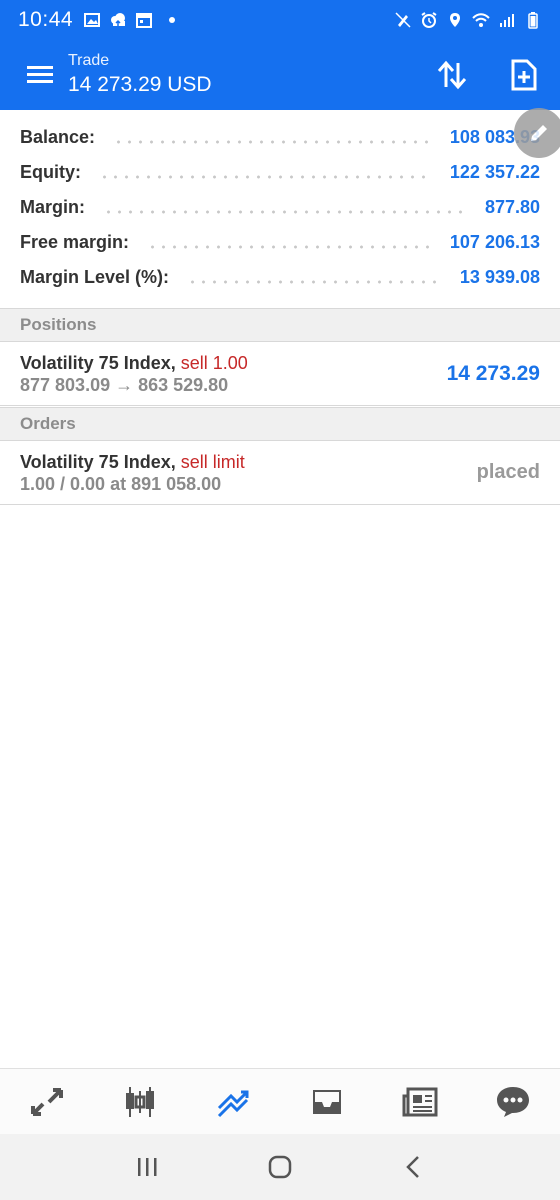 Image resolution: width=560 pixels, height=1200 pixels. Describe the element at coordinates (147, 1167) in the screenshot. I see `recents-icon` at that location.